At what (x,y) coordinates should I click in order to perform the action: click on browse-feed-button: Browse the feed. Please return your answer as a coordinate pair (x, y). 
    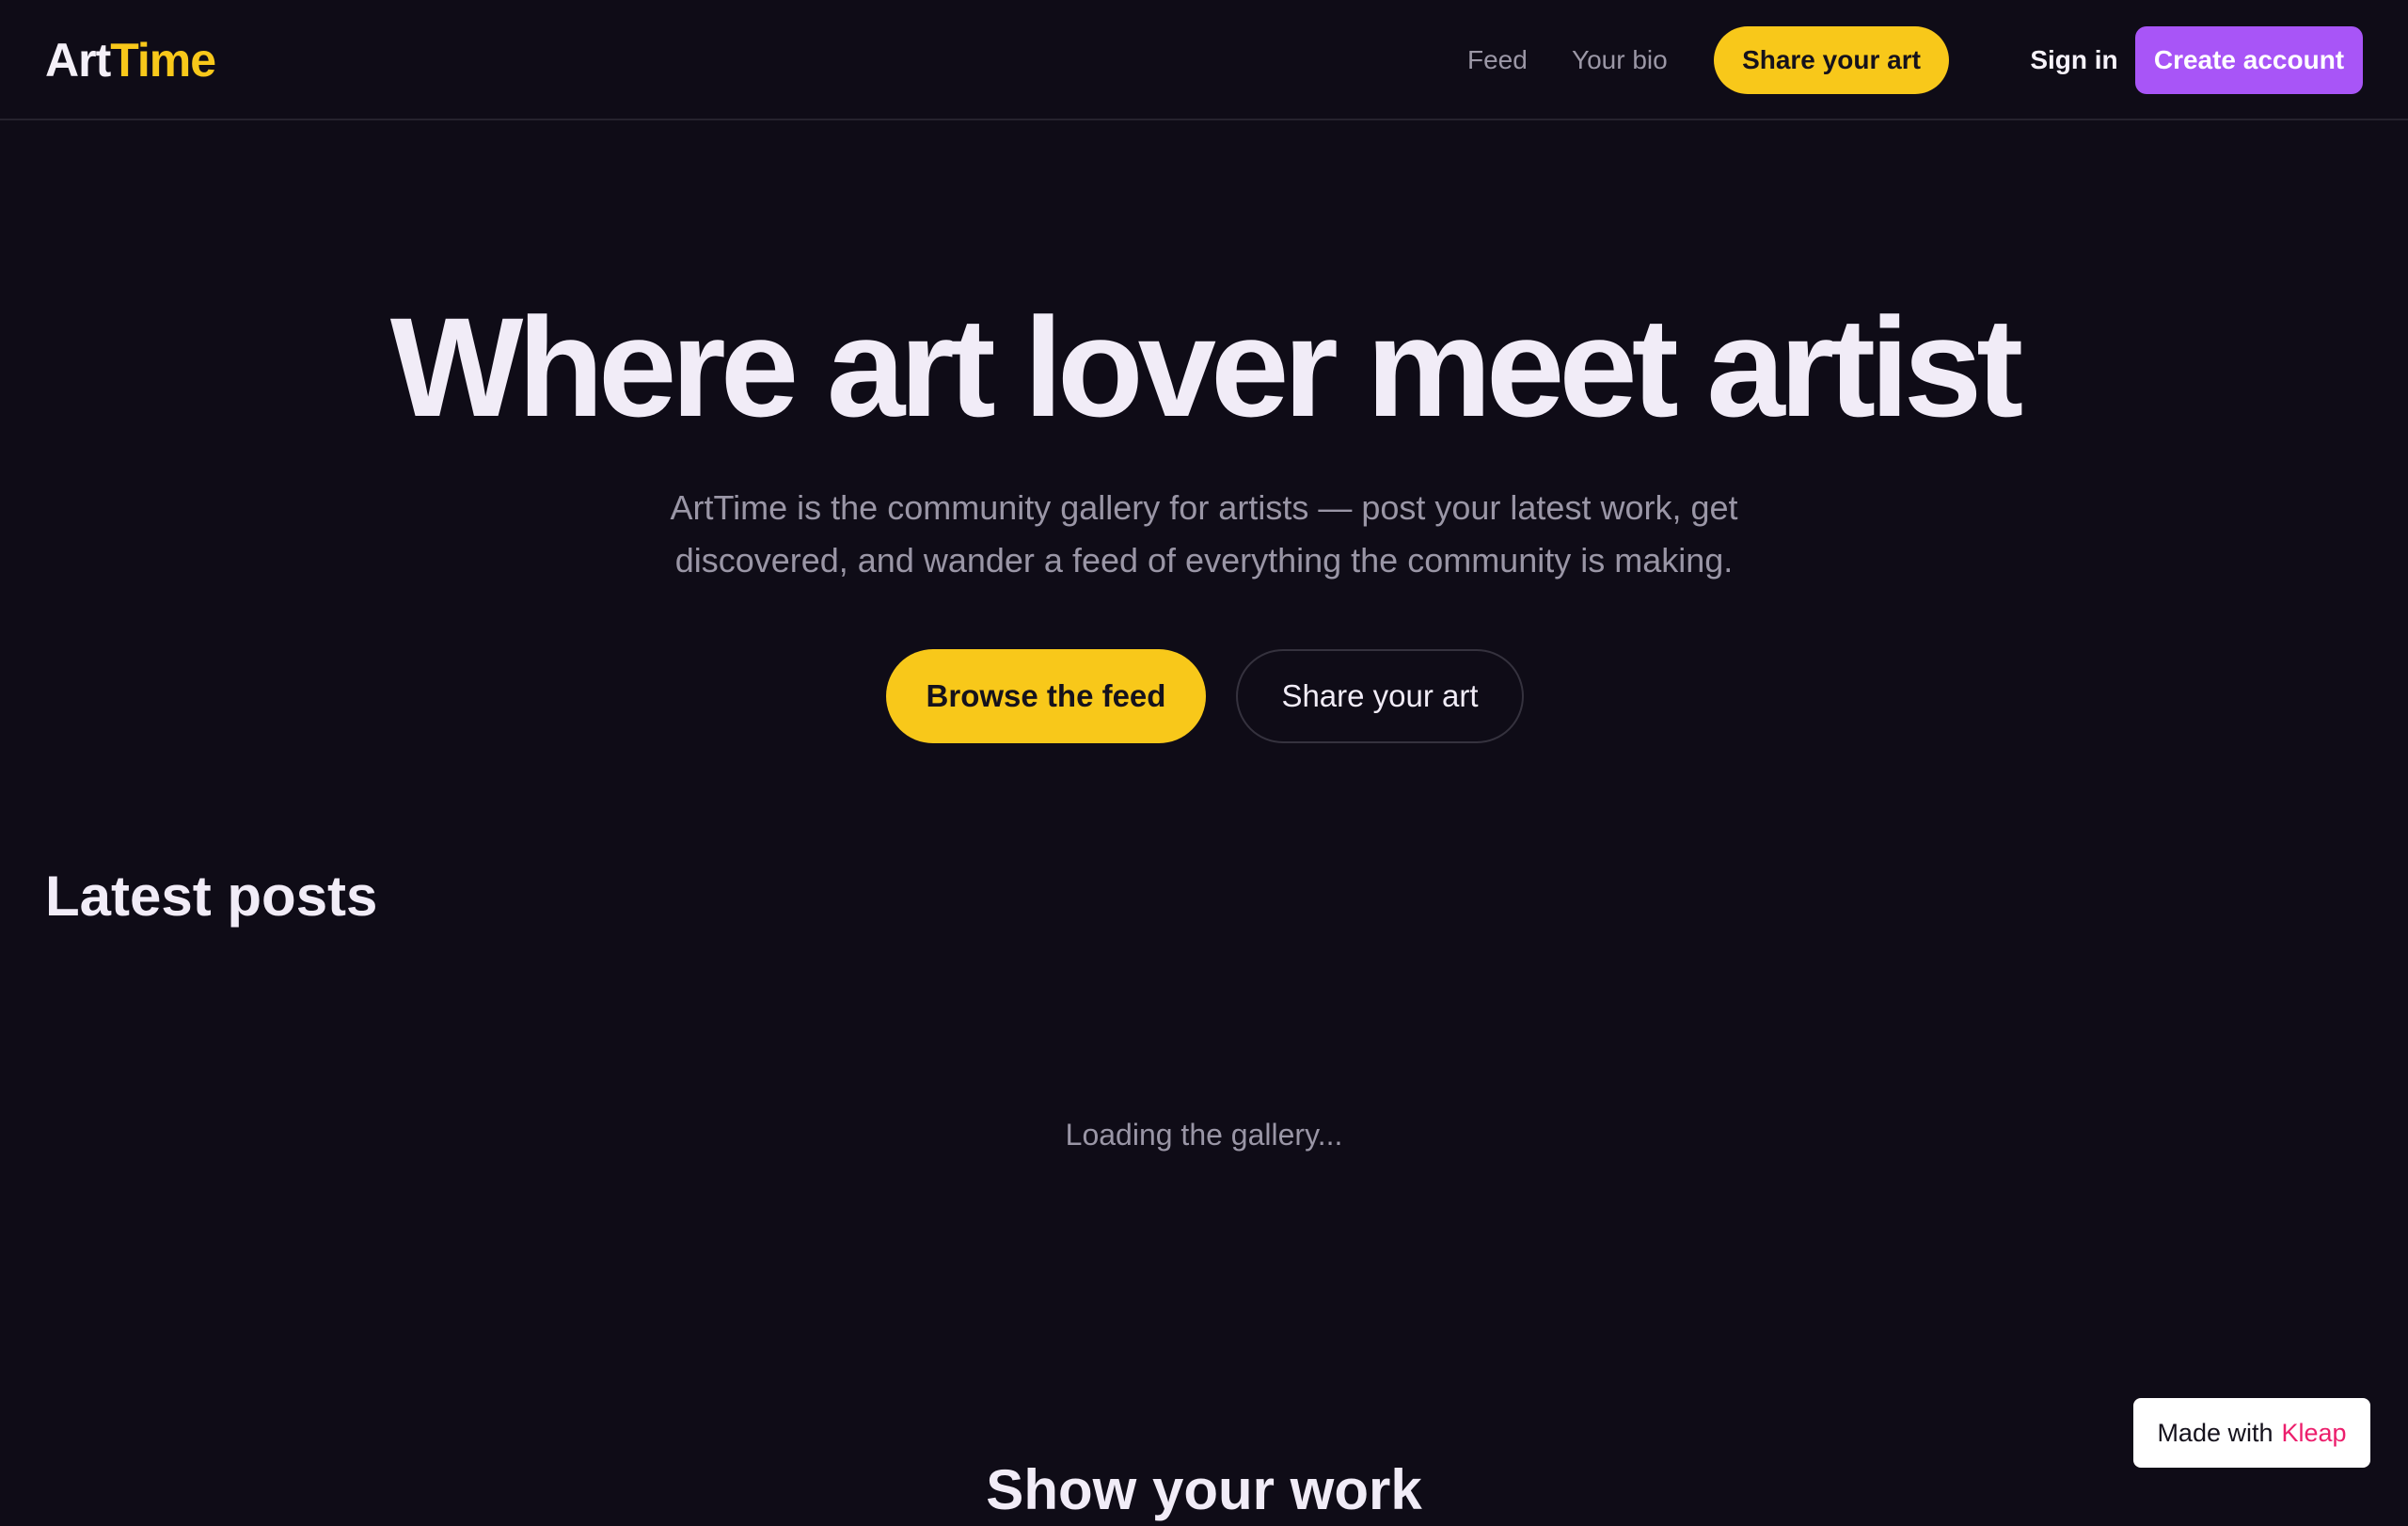
    Looking at the image, I should click on (1046, 696).